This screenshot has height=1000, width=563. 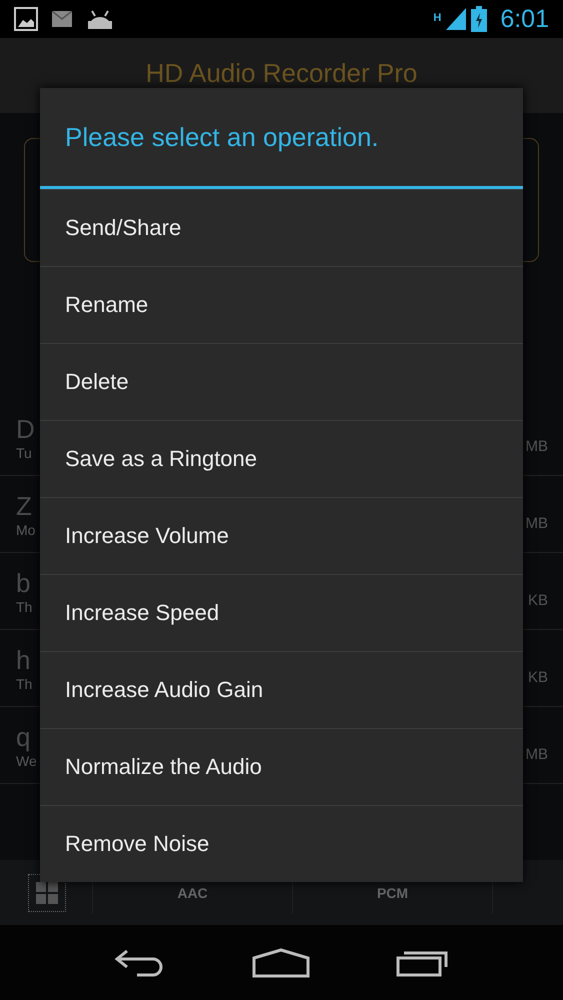 I want to click on clock-time: 6:01, so click(x=524, y=19).